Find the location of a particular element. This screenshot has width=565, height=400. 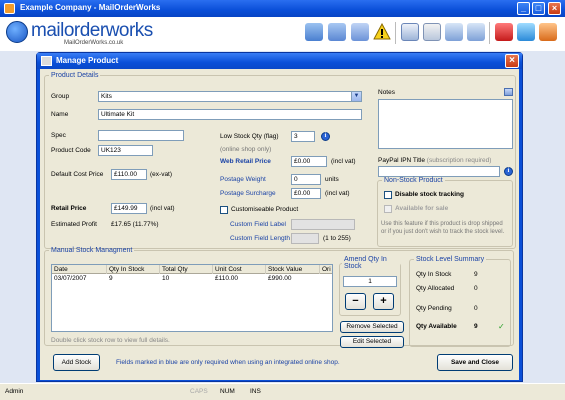

postage-surcharge-suffix: (incl vat) is located at coordinates (337, 193).